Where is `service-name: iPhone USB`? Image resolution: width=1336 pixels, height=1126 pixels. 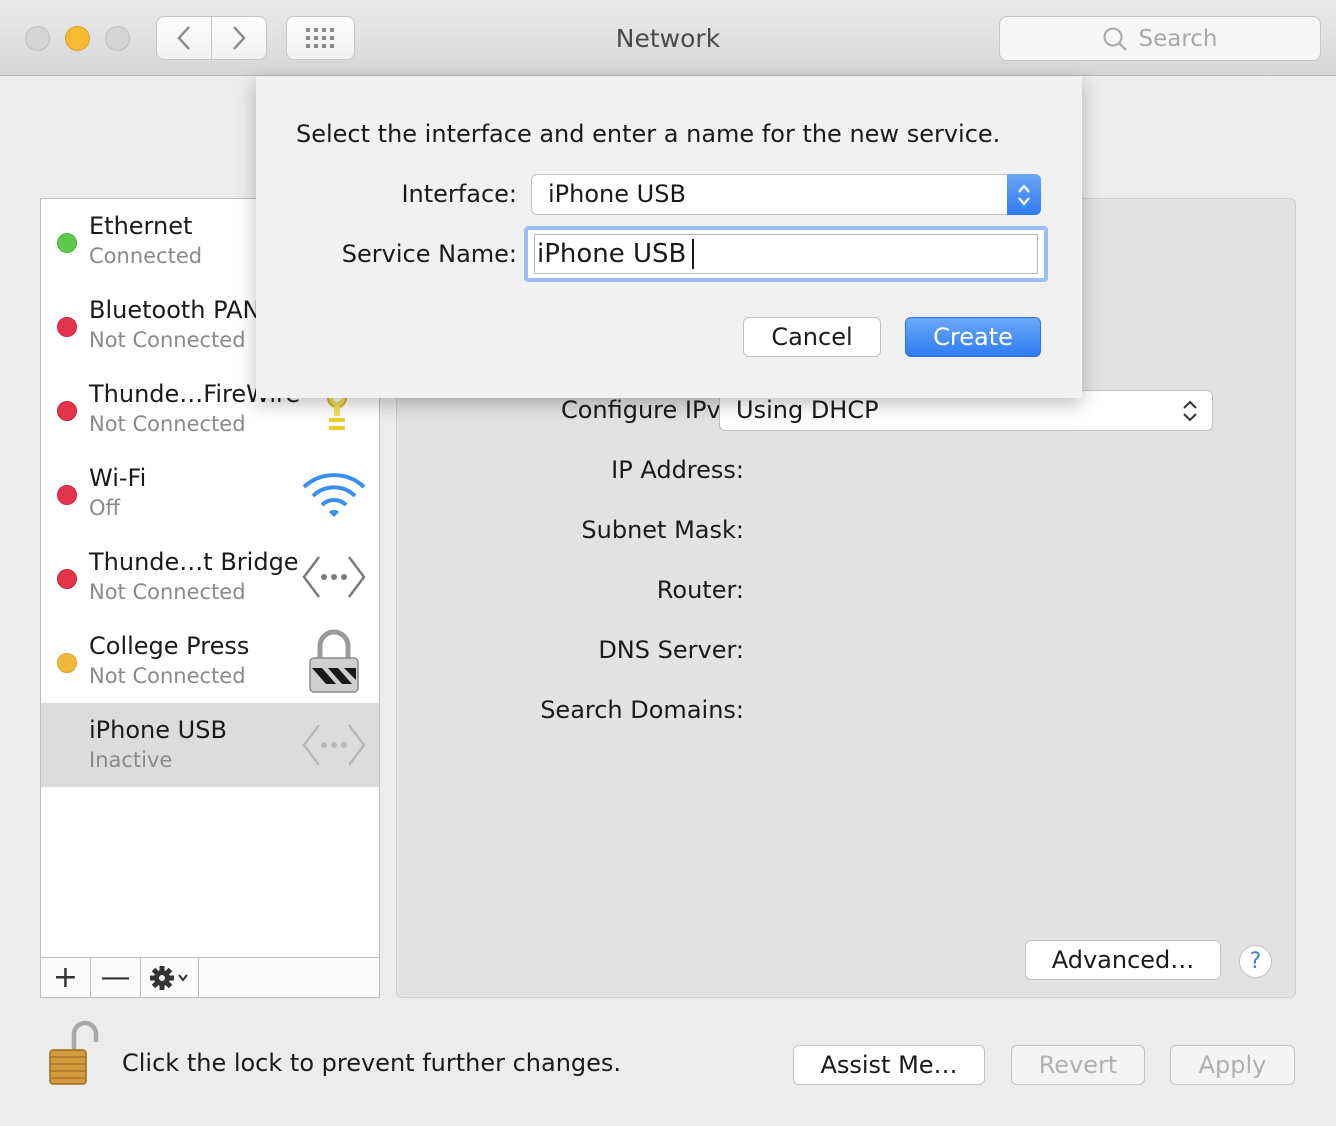
service-name: iPhone USB is located at coordinates (158, 730).